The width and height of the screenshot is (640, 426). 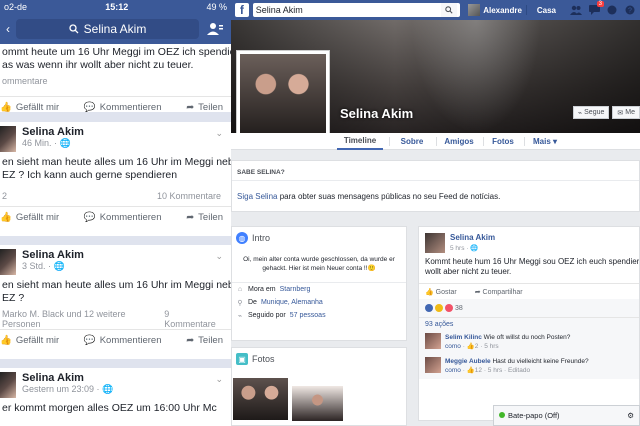 What do you see at coordinates (68, 389) in the screenshot?
I see `post-time: Gestern um 23:09 · 🌐` at bounding box center [68, 389].